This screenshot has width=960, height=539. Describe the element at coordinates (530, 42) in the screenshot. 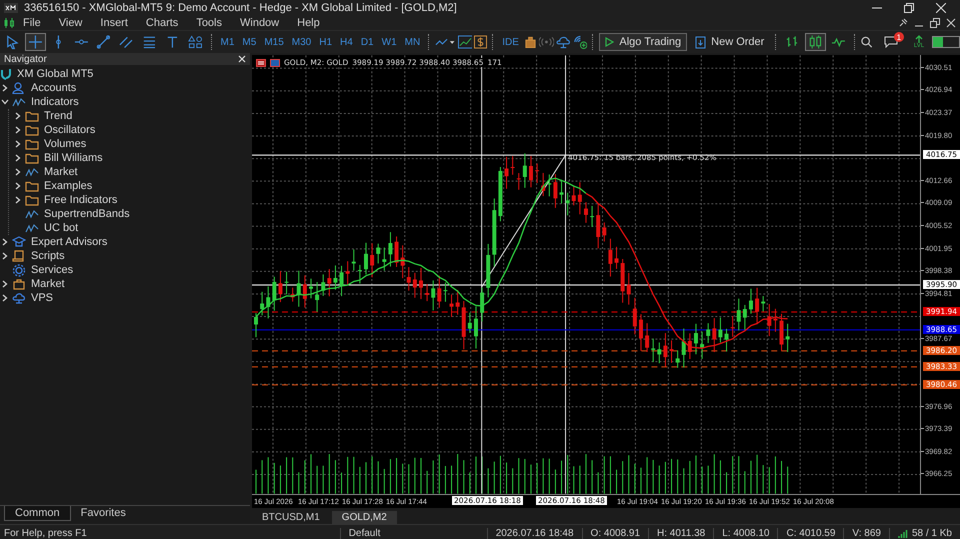

I see `shopping-bag-icon` at that location.